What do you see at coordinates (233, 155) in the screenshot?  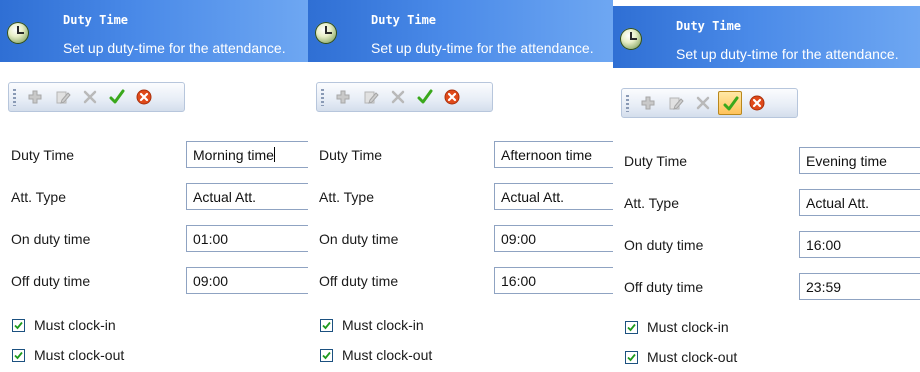 I see `duty-time-value: Morning time` at bounding box center [233, 155].